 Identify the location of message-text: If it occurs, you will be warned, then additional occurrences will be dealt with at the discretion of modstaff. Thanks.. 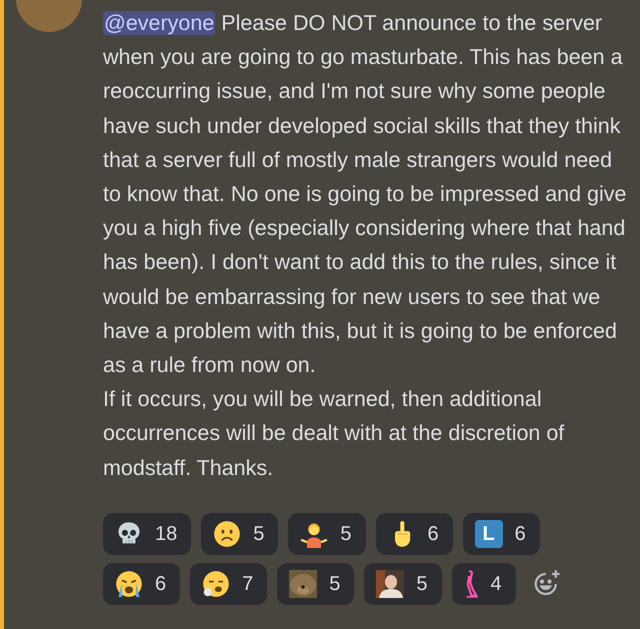
(334, 434).